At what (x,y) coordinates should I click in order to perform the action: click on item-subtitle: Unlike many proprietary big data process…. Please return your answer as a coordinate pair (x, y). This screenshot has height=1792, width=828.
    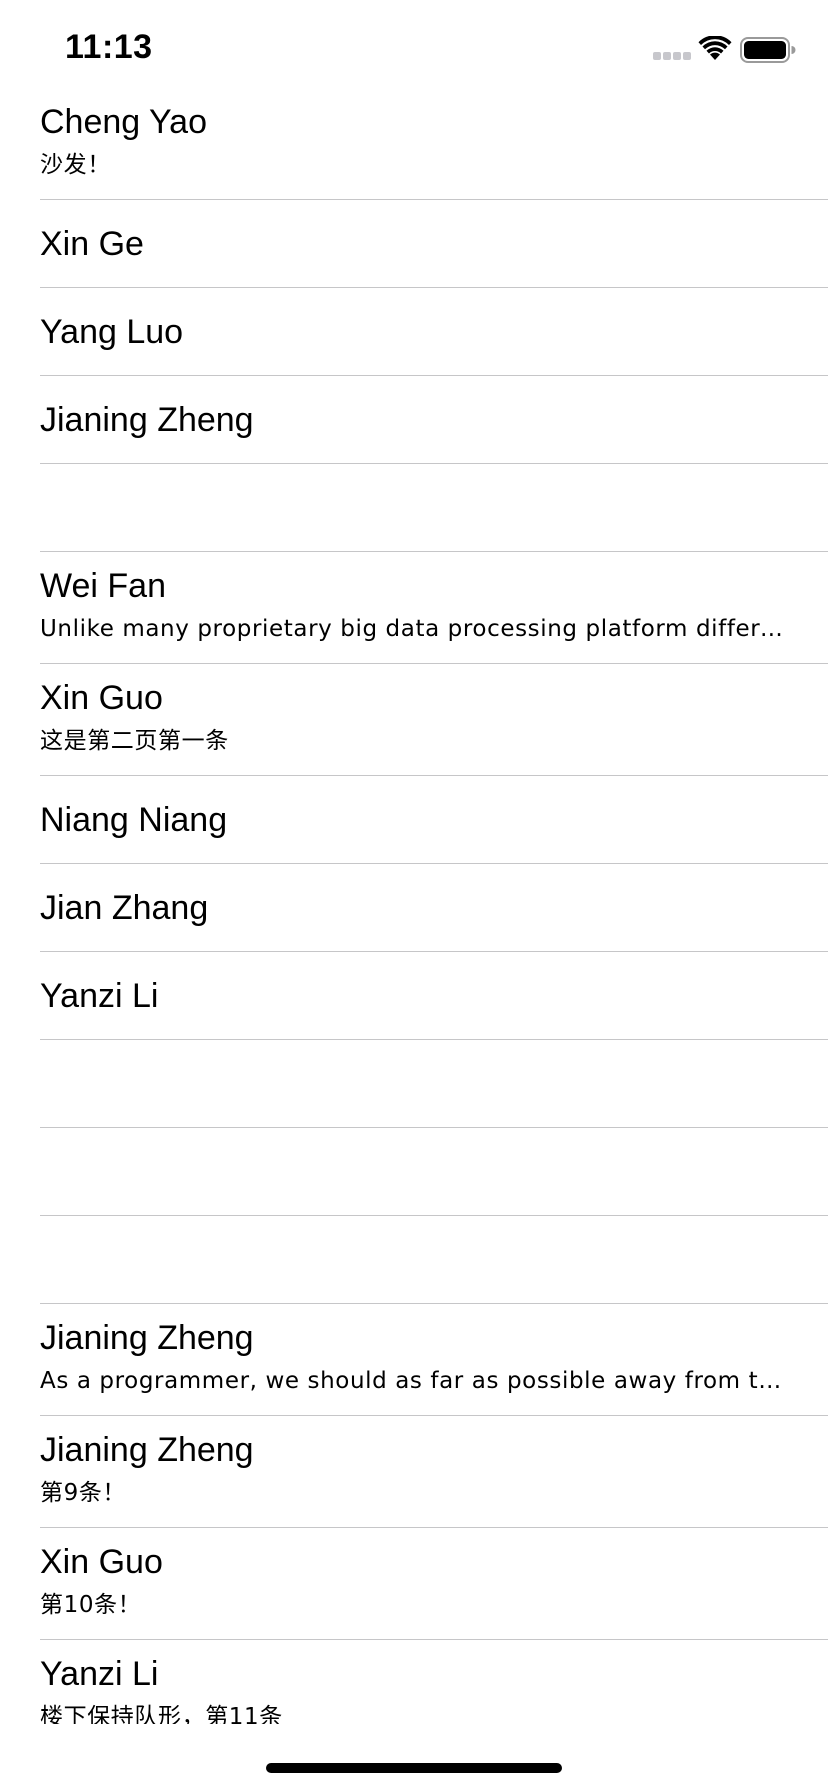
    Looking at the image, I should click on (415, 629).